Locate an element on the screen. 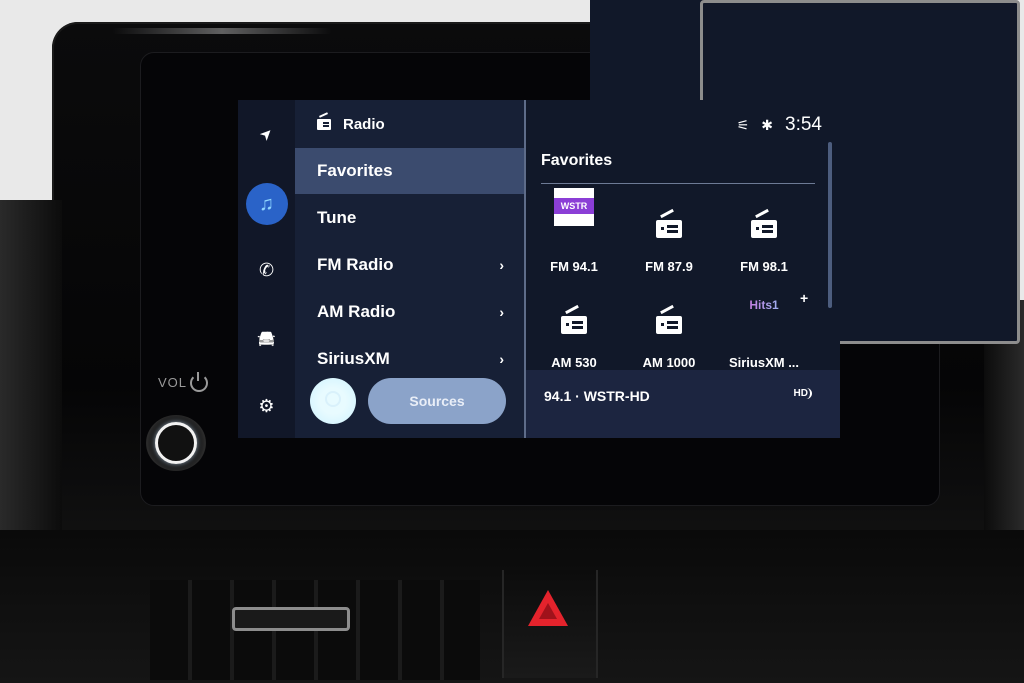 This screenshot has width=1024, height=683. car-icon: 🚘 is located at coordinates (266, 338).